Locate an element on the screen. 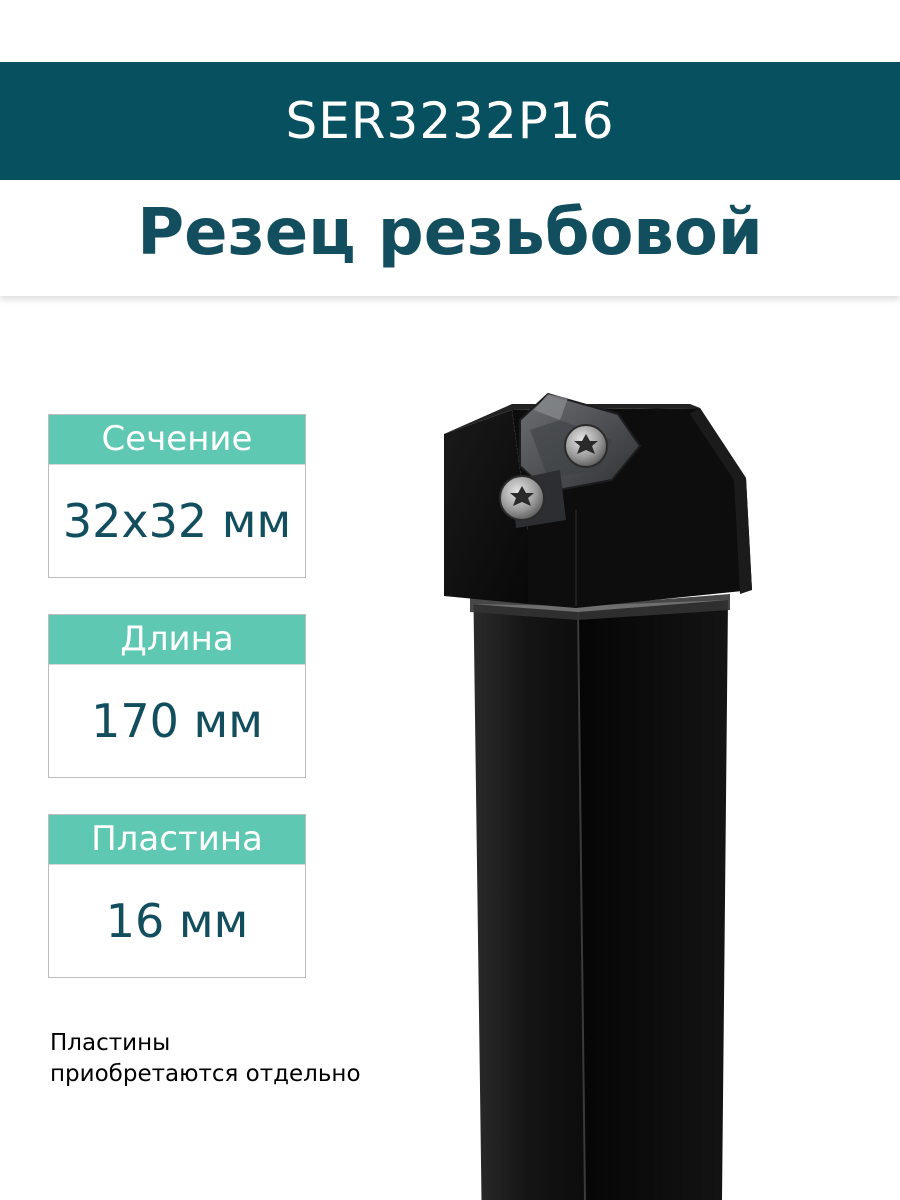  spec-card-length: Длина 170 мм is located at coordinates (177, 696).